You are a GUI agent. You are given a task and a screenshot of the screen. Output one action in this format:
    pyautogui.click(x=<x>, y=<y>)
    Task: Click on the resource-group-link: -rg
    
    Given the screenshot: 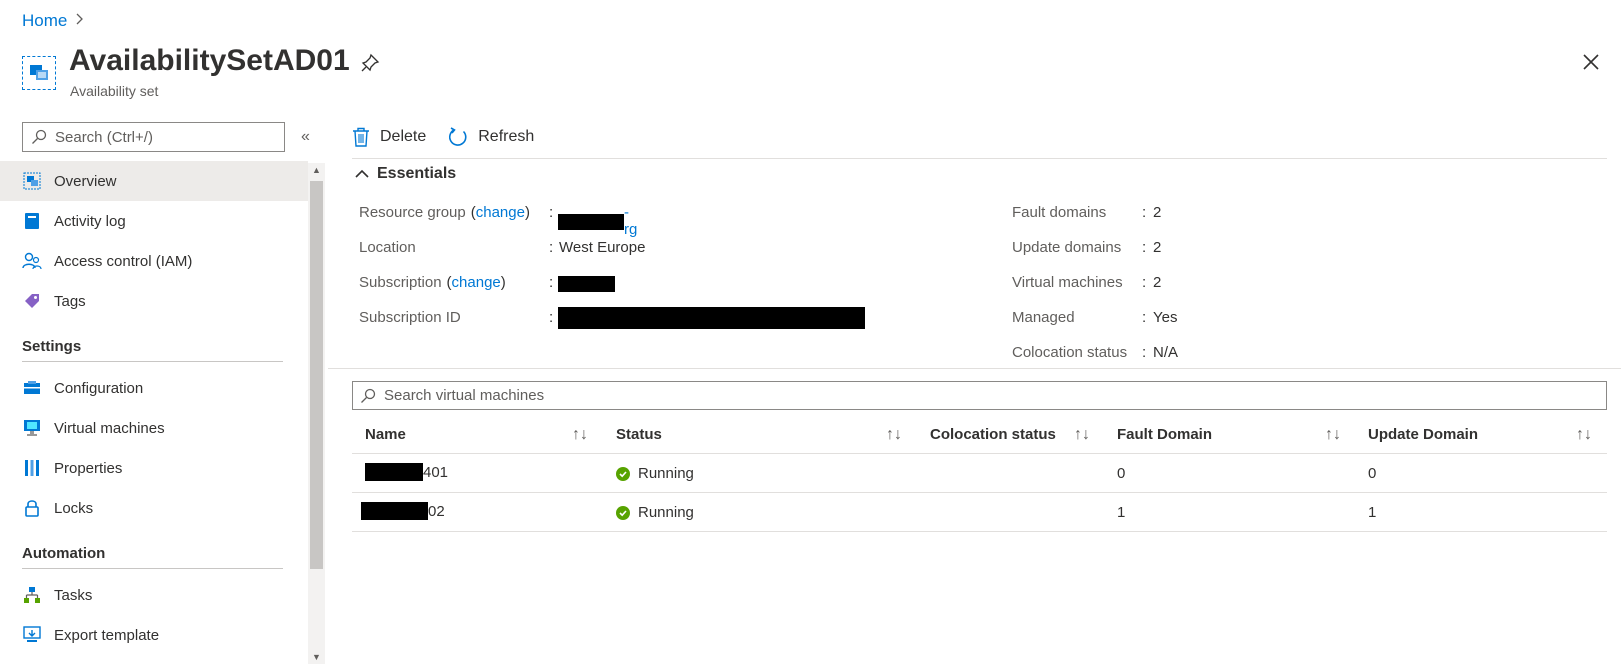 What is the action you would take?
    pyautogui.click(x=632, y=221)
    